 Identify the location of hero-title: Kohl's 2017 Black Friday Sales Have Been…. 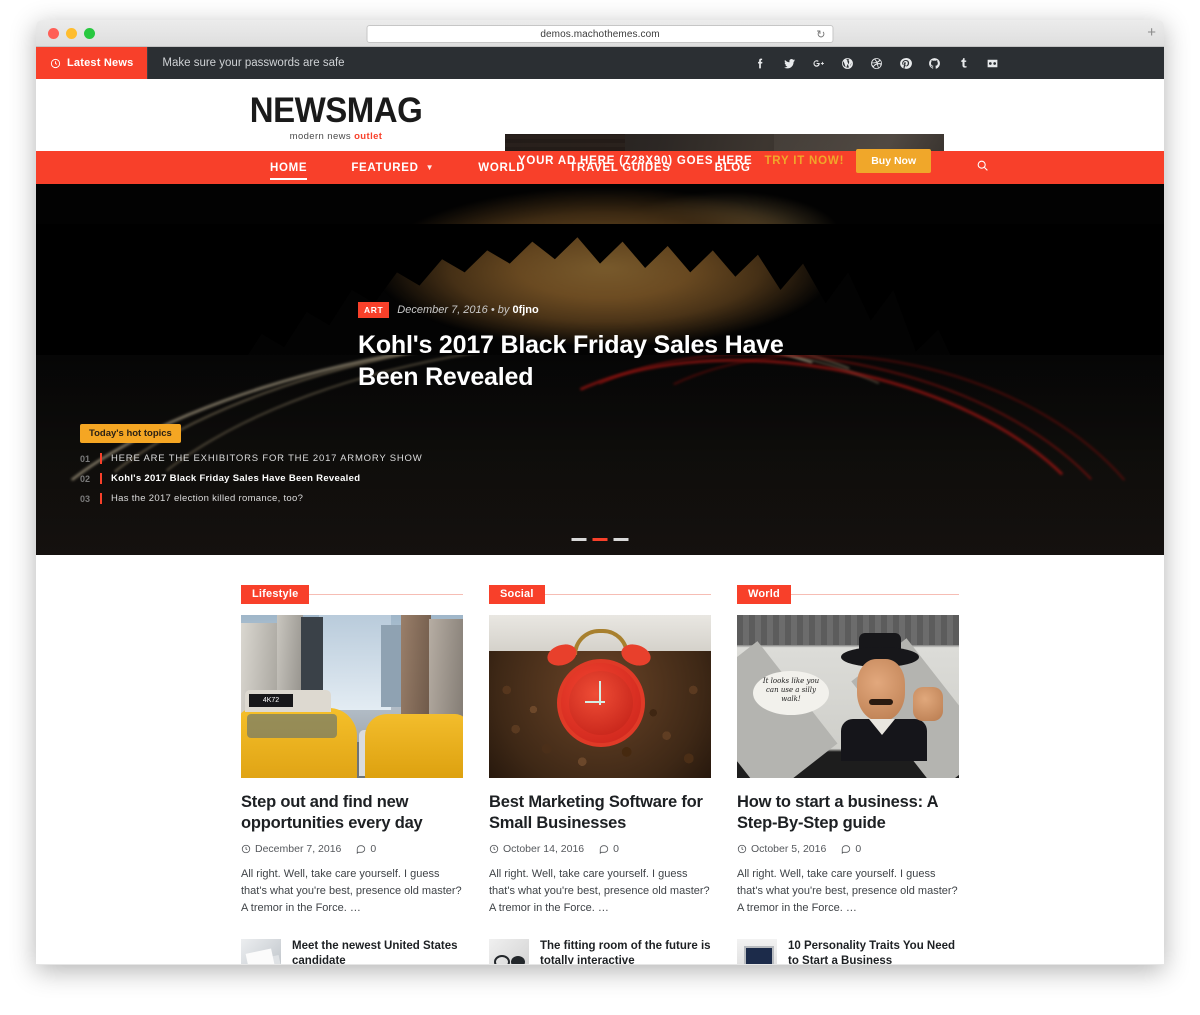
(578, 361).